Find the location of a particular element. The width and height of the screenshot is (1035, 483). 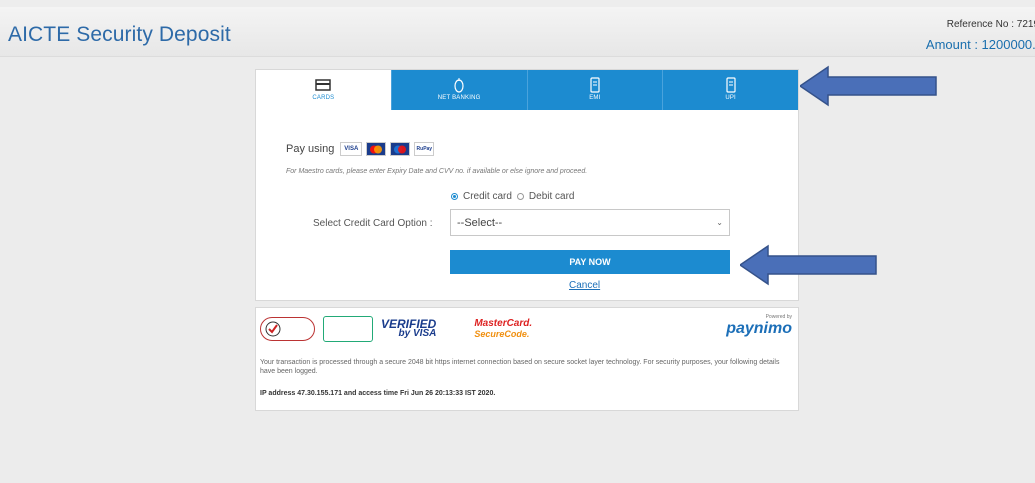

mastercard-securecode-logo: MasterCard. SecureCode. is located at coordinates (503, 329).